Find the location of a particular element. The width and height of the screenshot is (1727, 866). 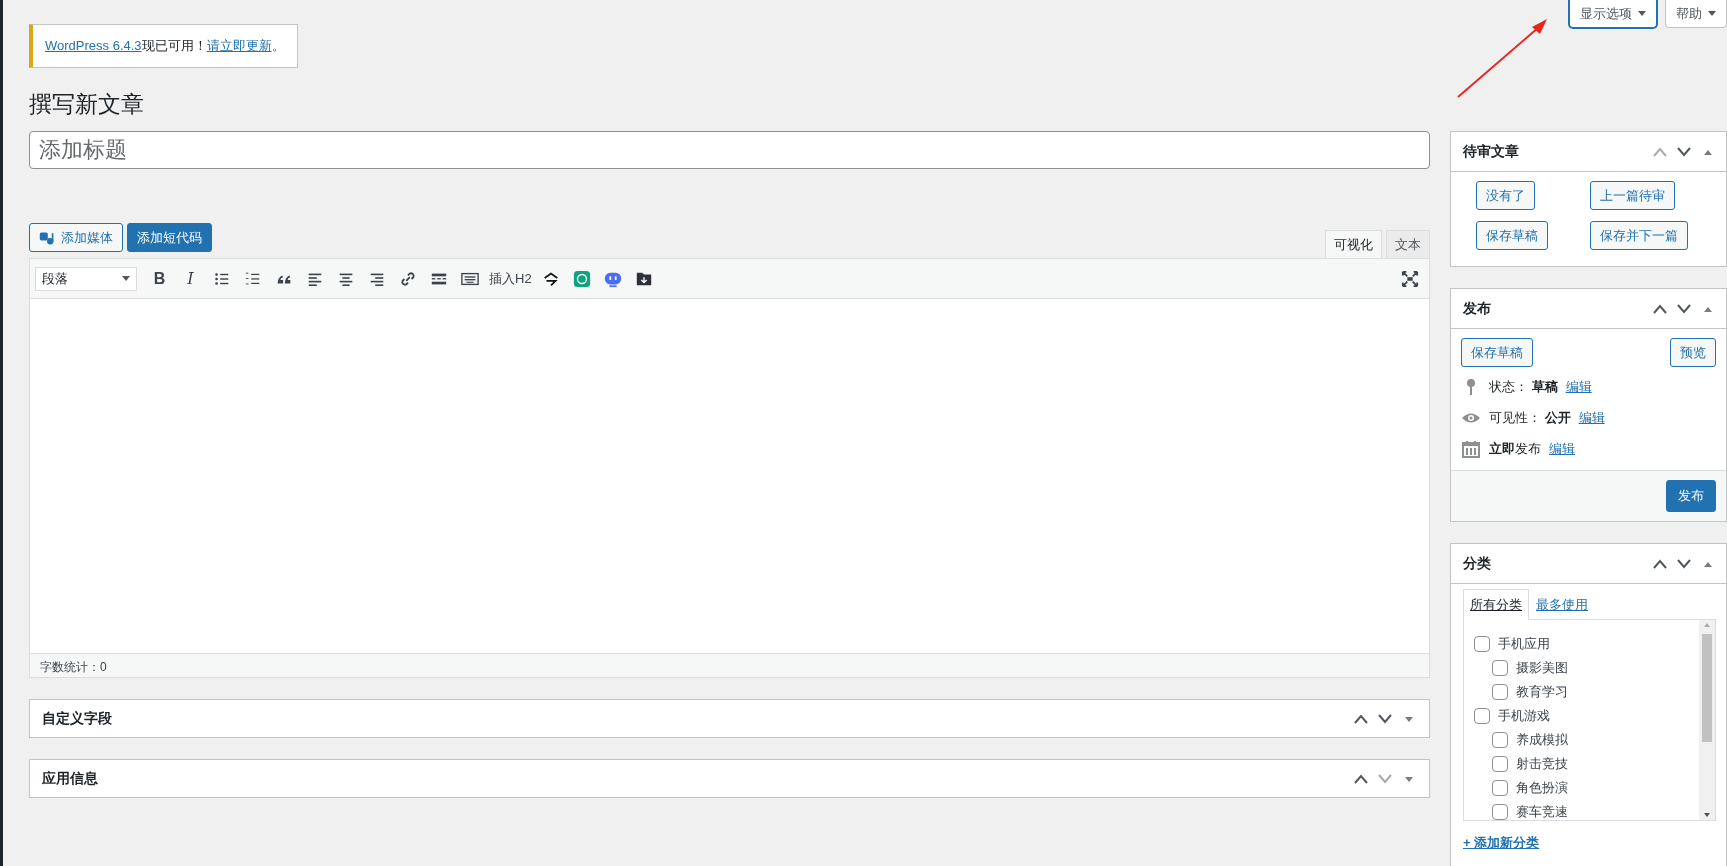

scrollbar-thumb is located at coordinates (1707, 687).